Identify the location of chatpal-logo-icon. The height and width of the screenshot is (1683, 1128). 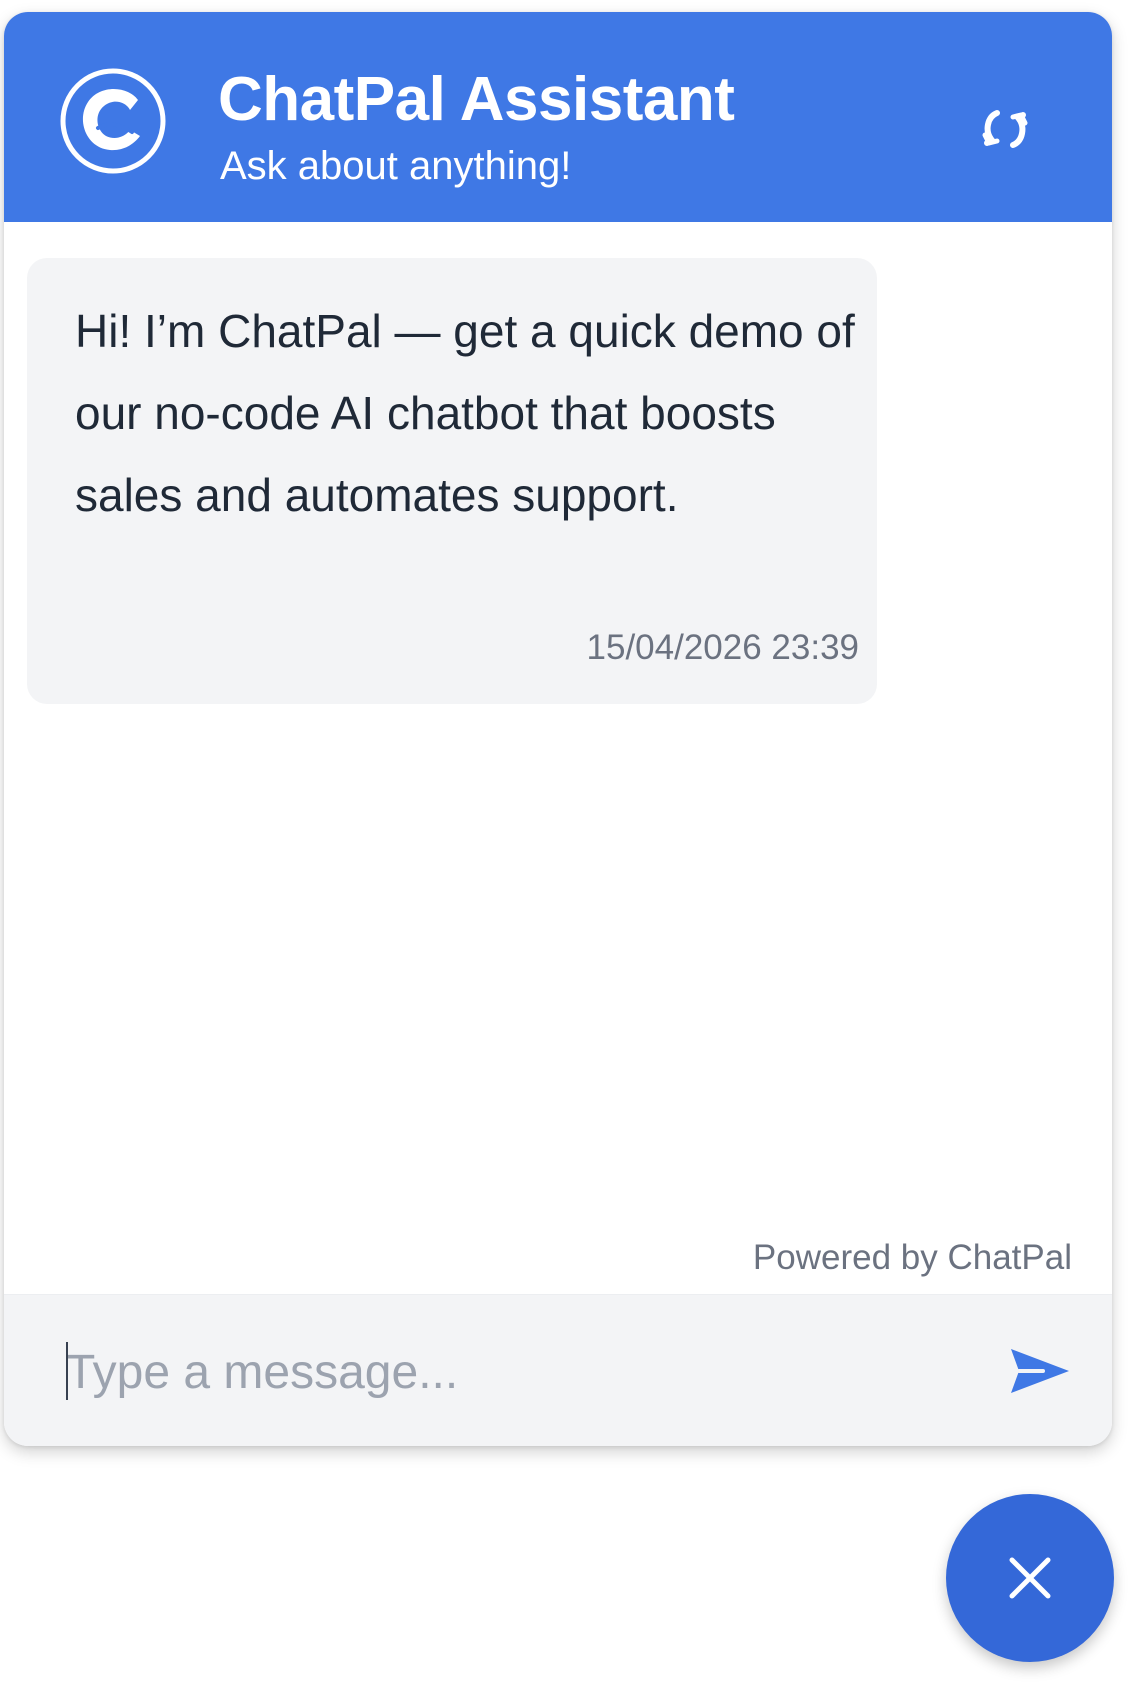
(113, 121).